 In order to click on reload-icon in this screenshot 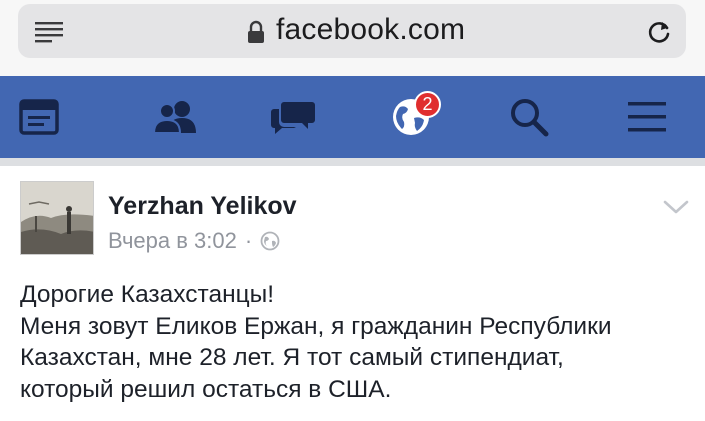, I will do `click(659, 32)`.